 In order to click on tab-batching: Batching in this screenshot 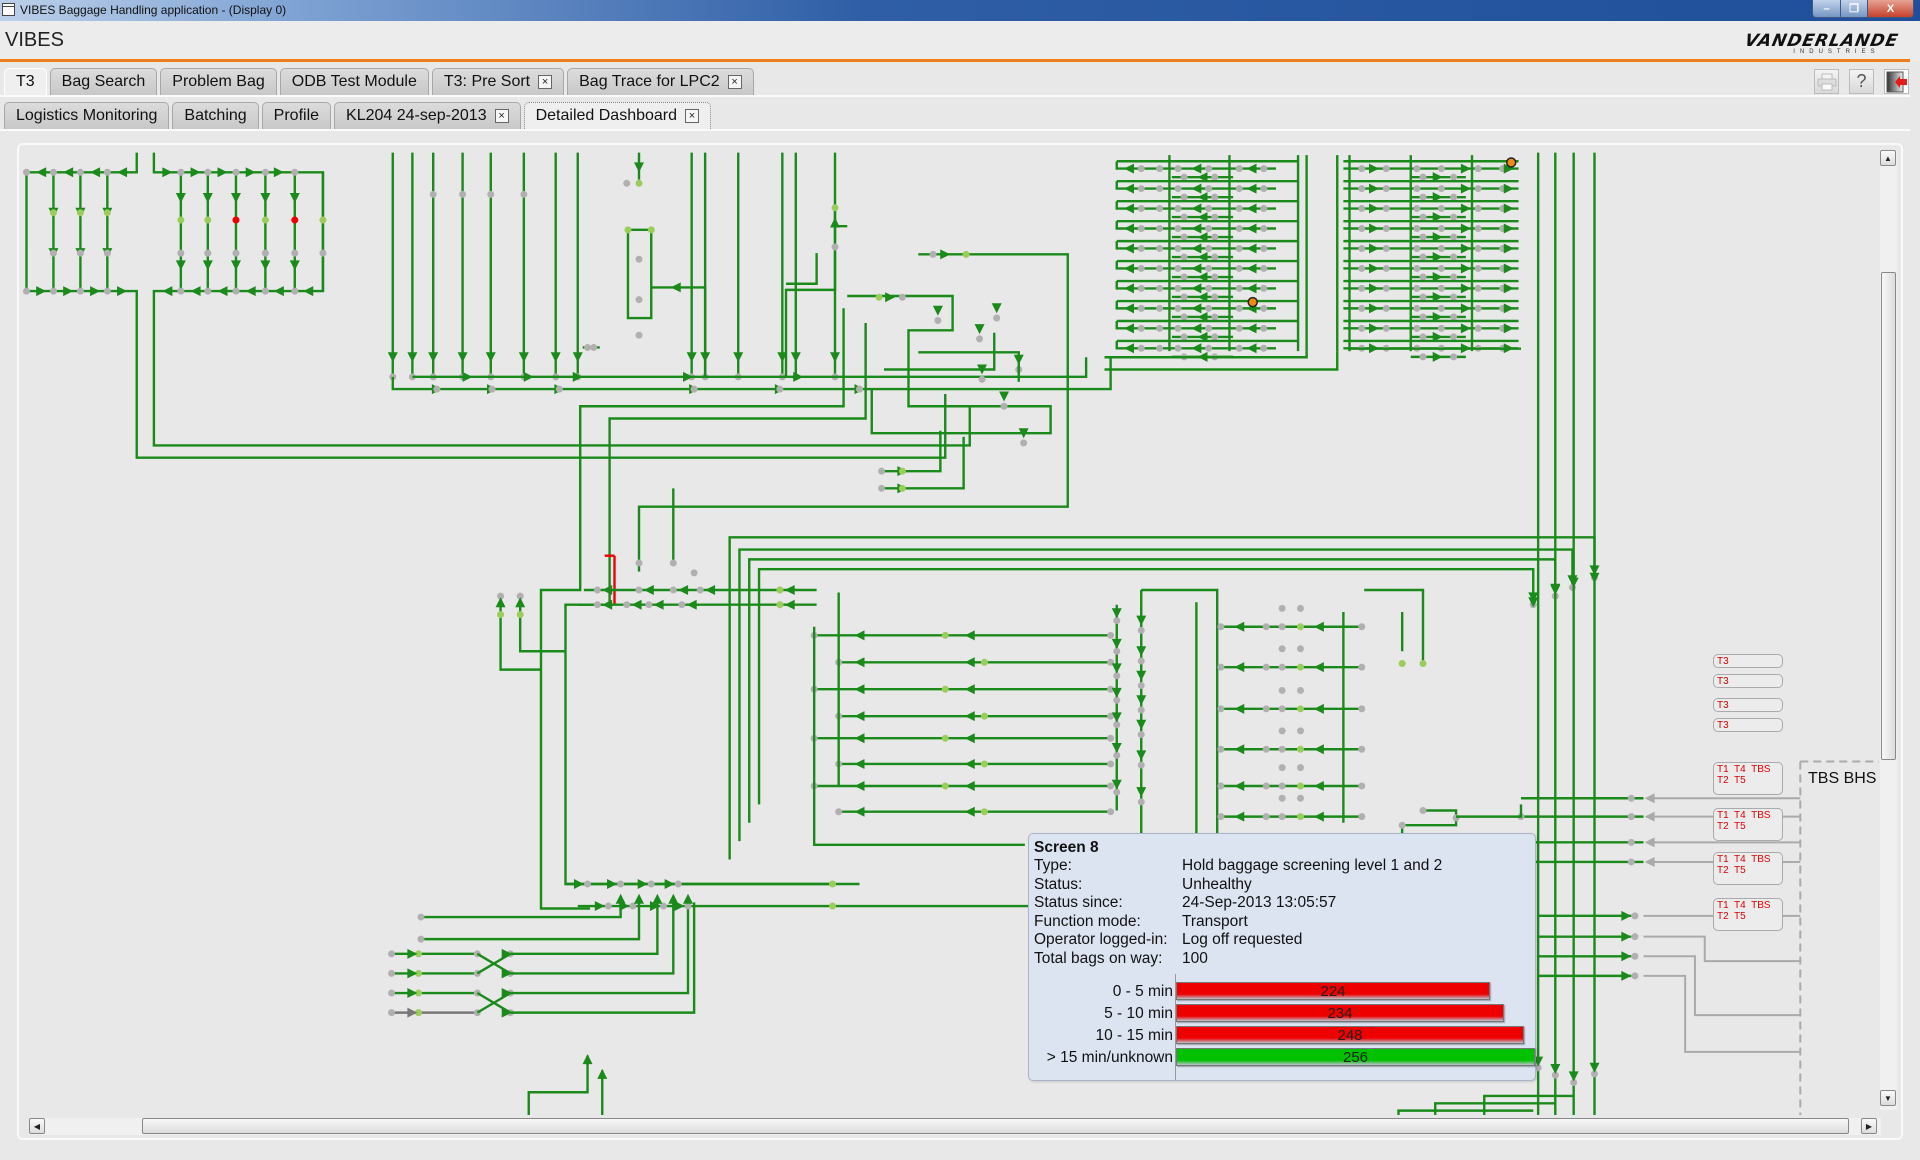, I will do `click(215, 115)`.